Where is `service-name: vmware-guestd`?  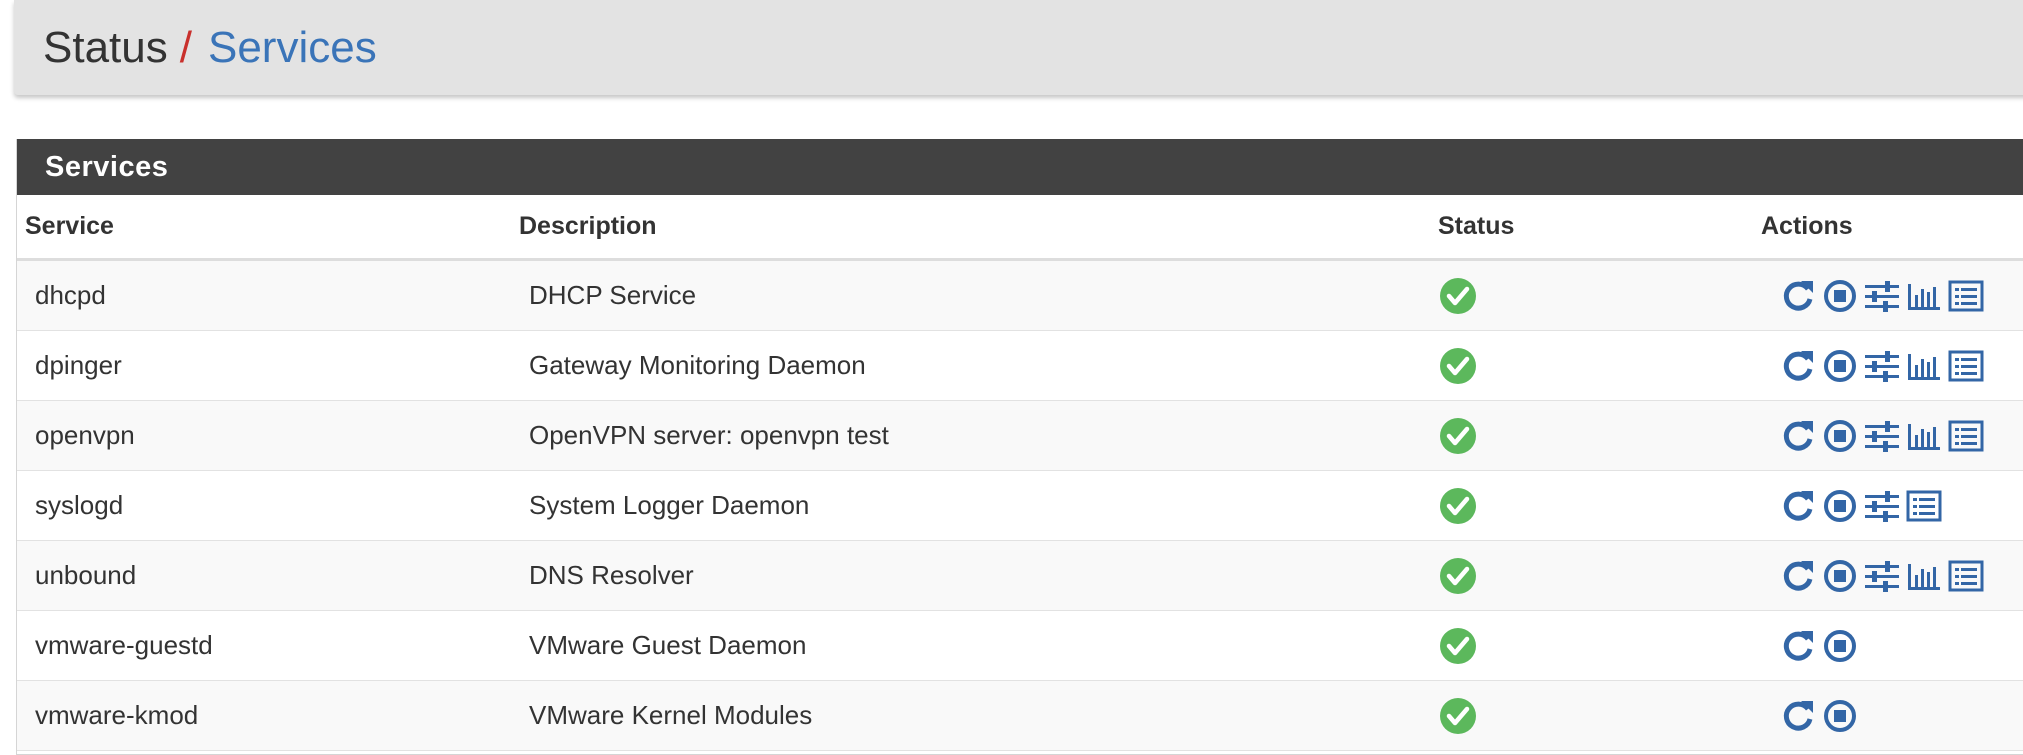
service-name: vmware-guestd is located at coordinates (264, 645).